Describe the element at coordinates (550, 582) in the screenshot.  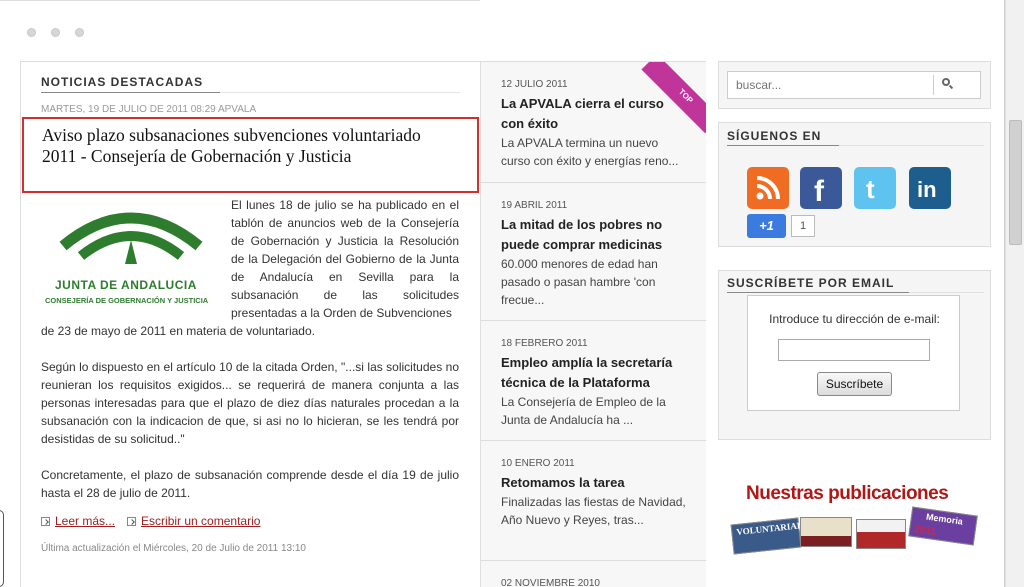
I see `news-date: 02 NOVIEMBRE 2010` at that location.